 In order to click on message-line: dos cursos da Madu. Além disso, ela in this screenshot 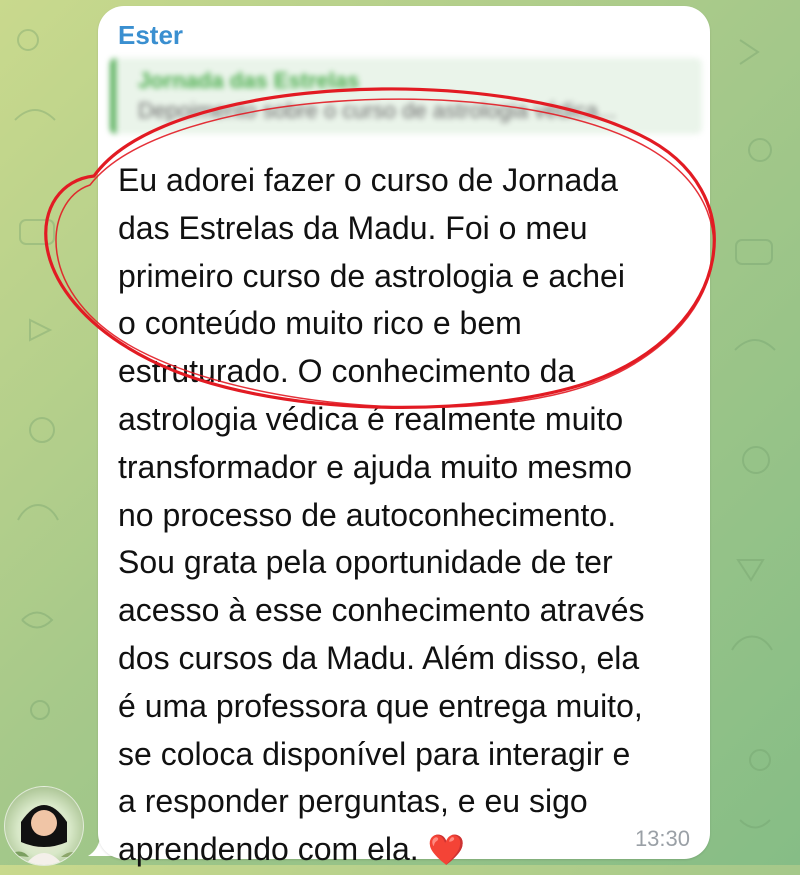, I will do `click(379, 657)`.